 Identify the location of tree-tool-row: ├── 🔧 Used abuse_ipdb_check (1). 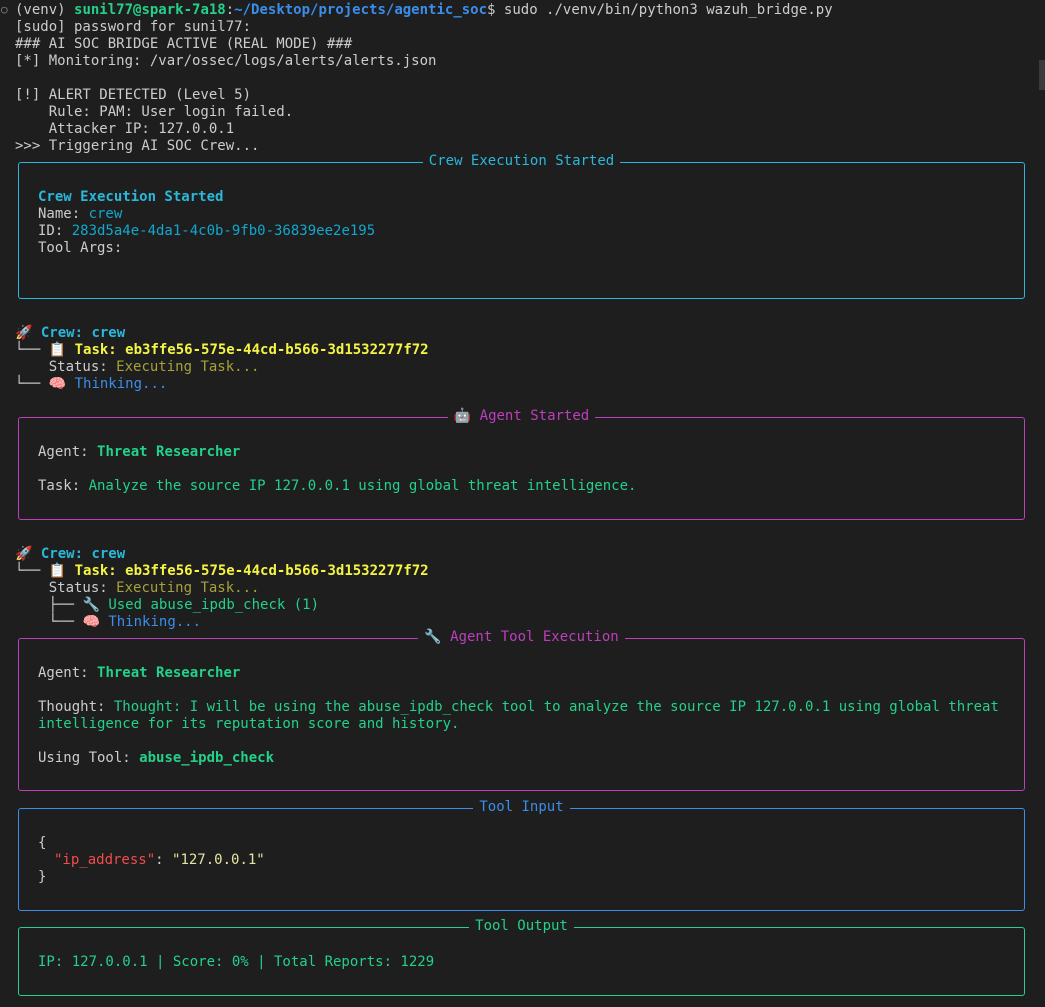
(167, 605).